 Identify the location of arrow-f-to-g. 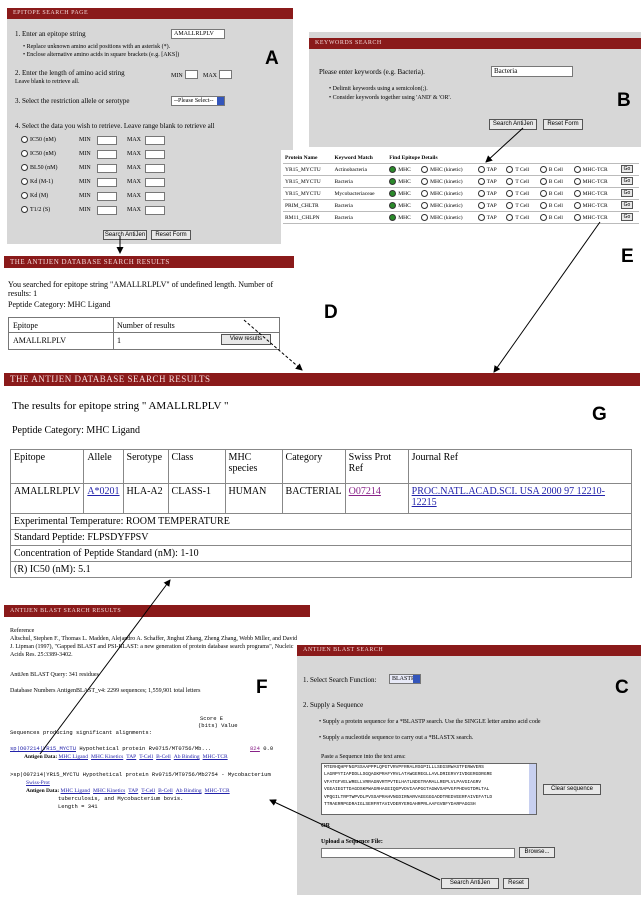
(105, 667).